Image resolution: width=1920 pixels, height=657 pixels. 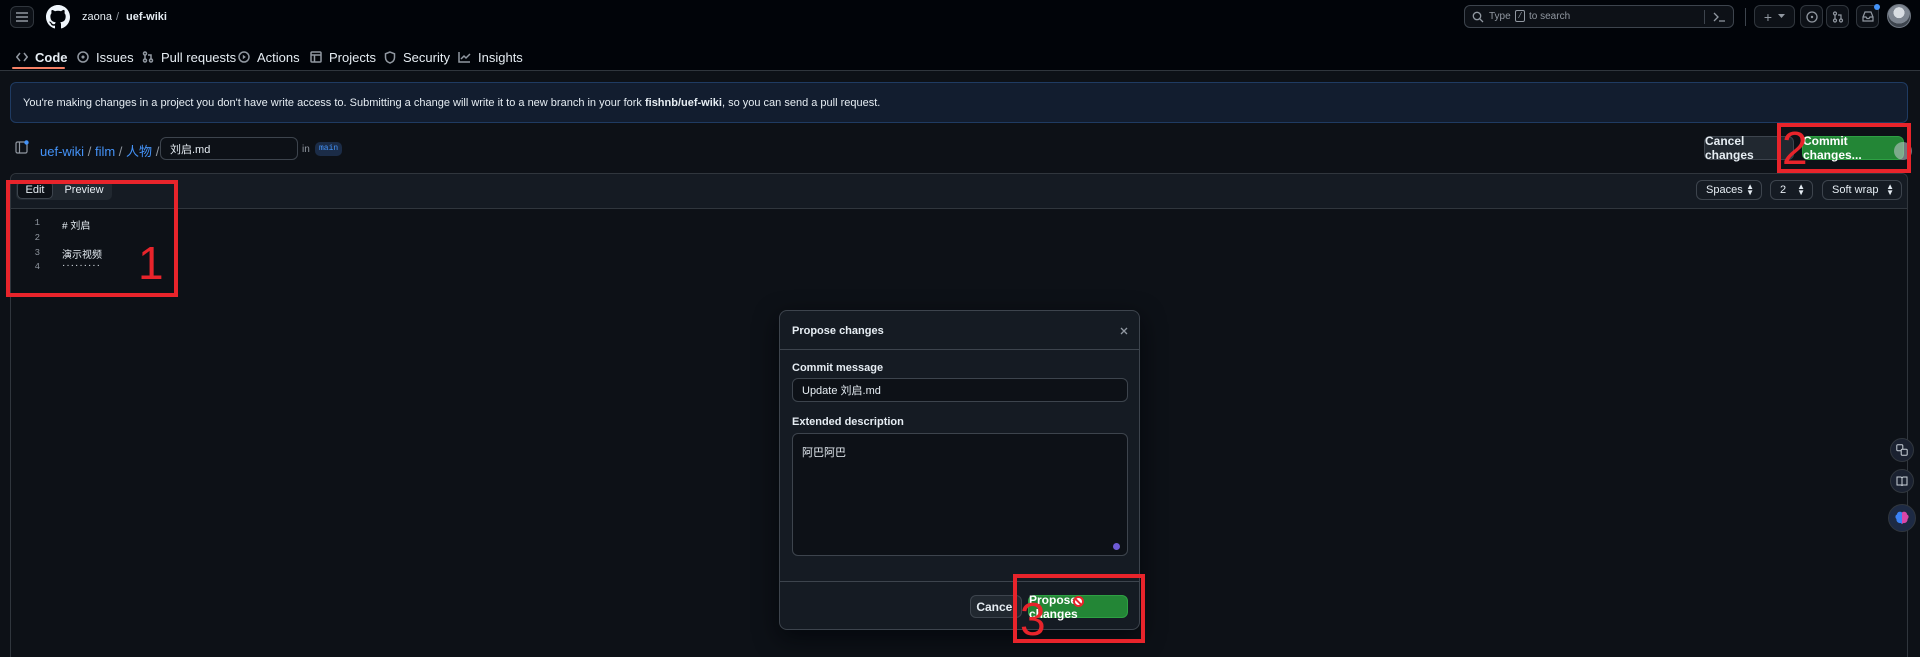 I want to click on indent-size-select: 2 ▲ ▼, so click(x=1791, y=190).